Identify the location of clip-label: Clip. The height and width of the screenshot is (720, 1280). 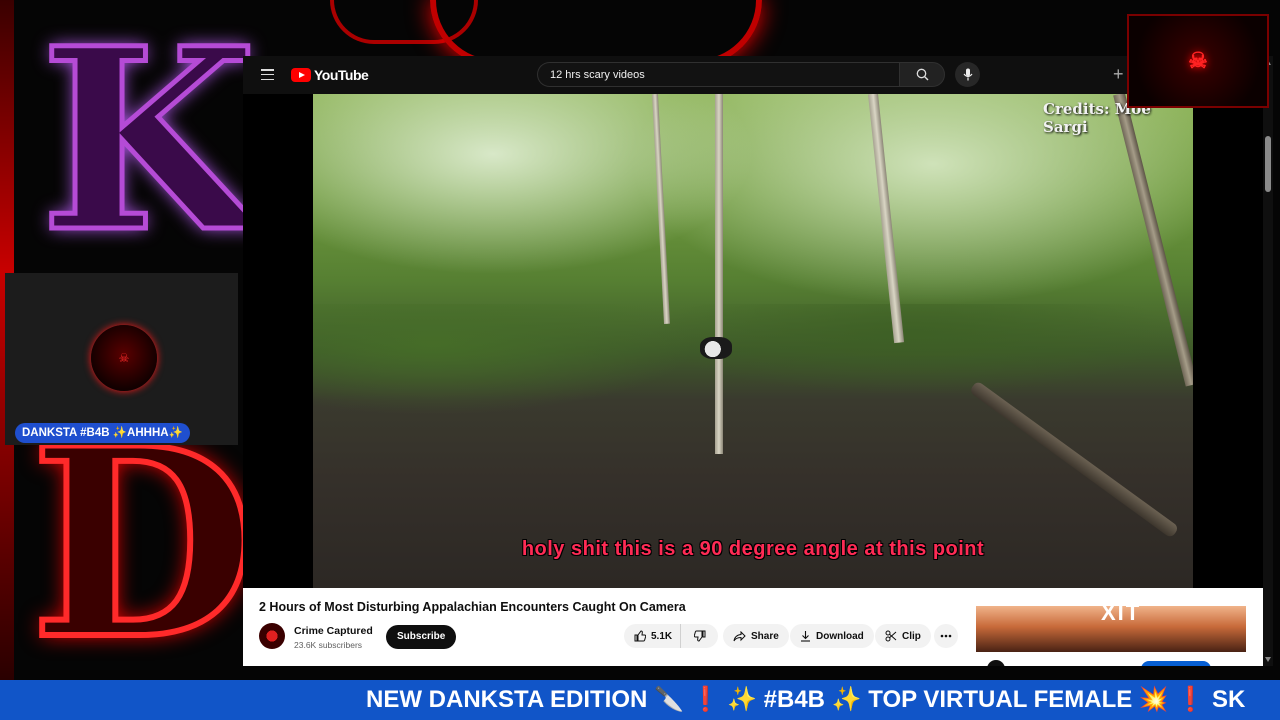
(911, 636).